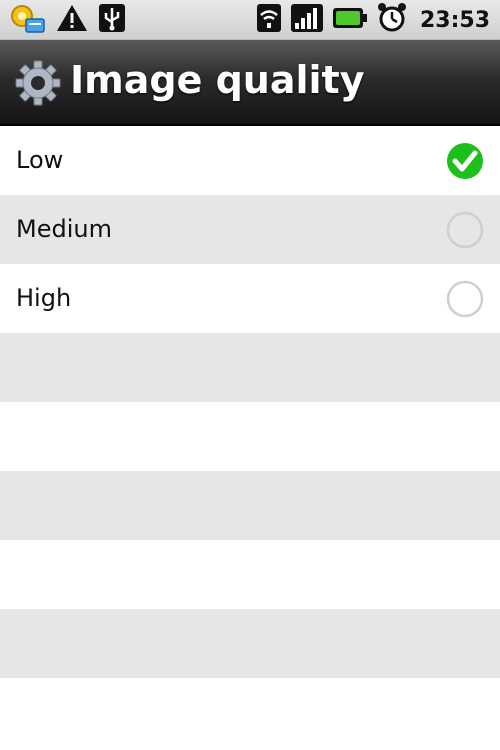  What do you see at coordinates (250, 298) in the screenshot?
I see `option-high: High` at bounding box center [250, 298].